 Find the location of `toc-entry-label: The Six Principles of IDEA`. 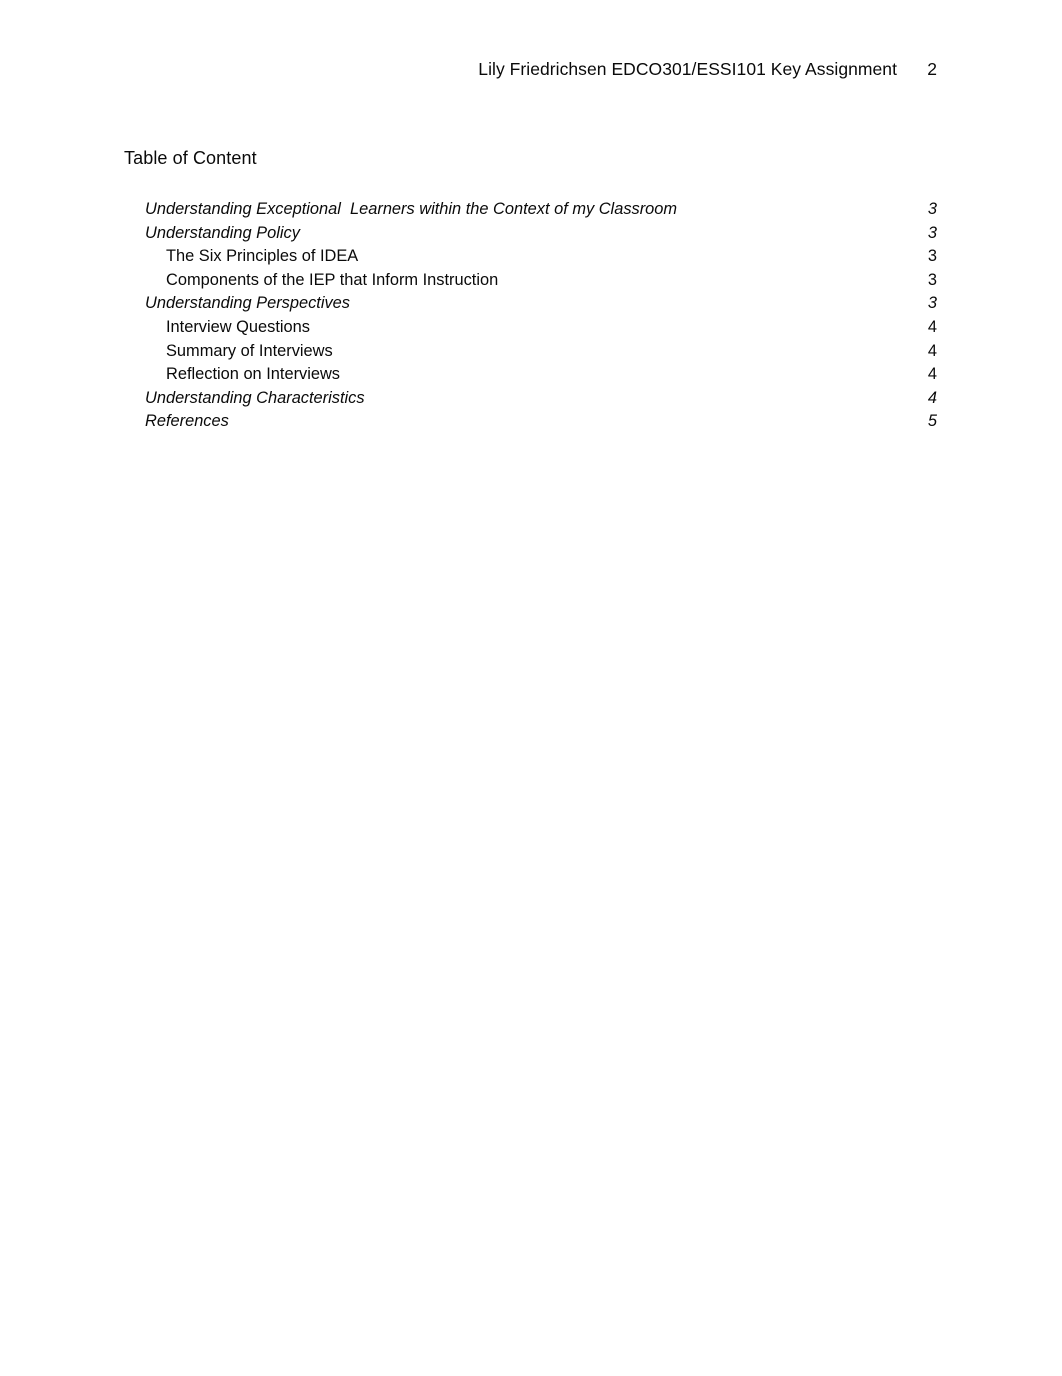

toc-entry-label: The Six Principles of IDEA is located at coordinates (262, 256).